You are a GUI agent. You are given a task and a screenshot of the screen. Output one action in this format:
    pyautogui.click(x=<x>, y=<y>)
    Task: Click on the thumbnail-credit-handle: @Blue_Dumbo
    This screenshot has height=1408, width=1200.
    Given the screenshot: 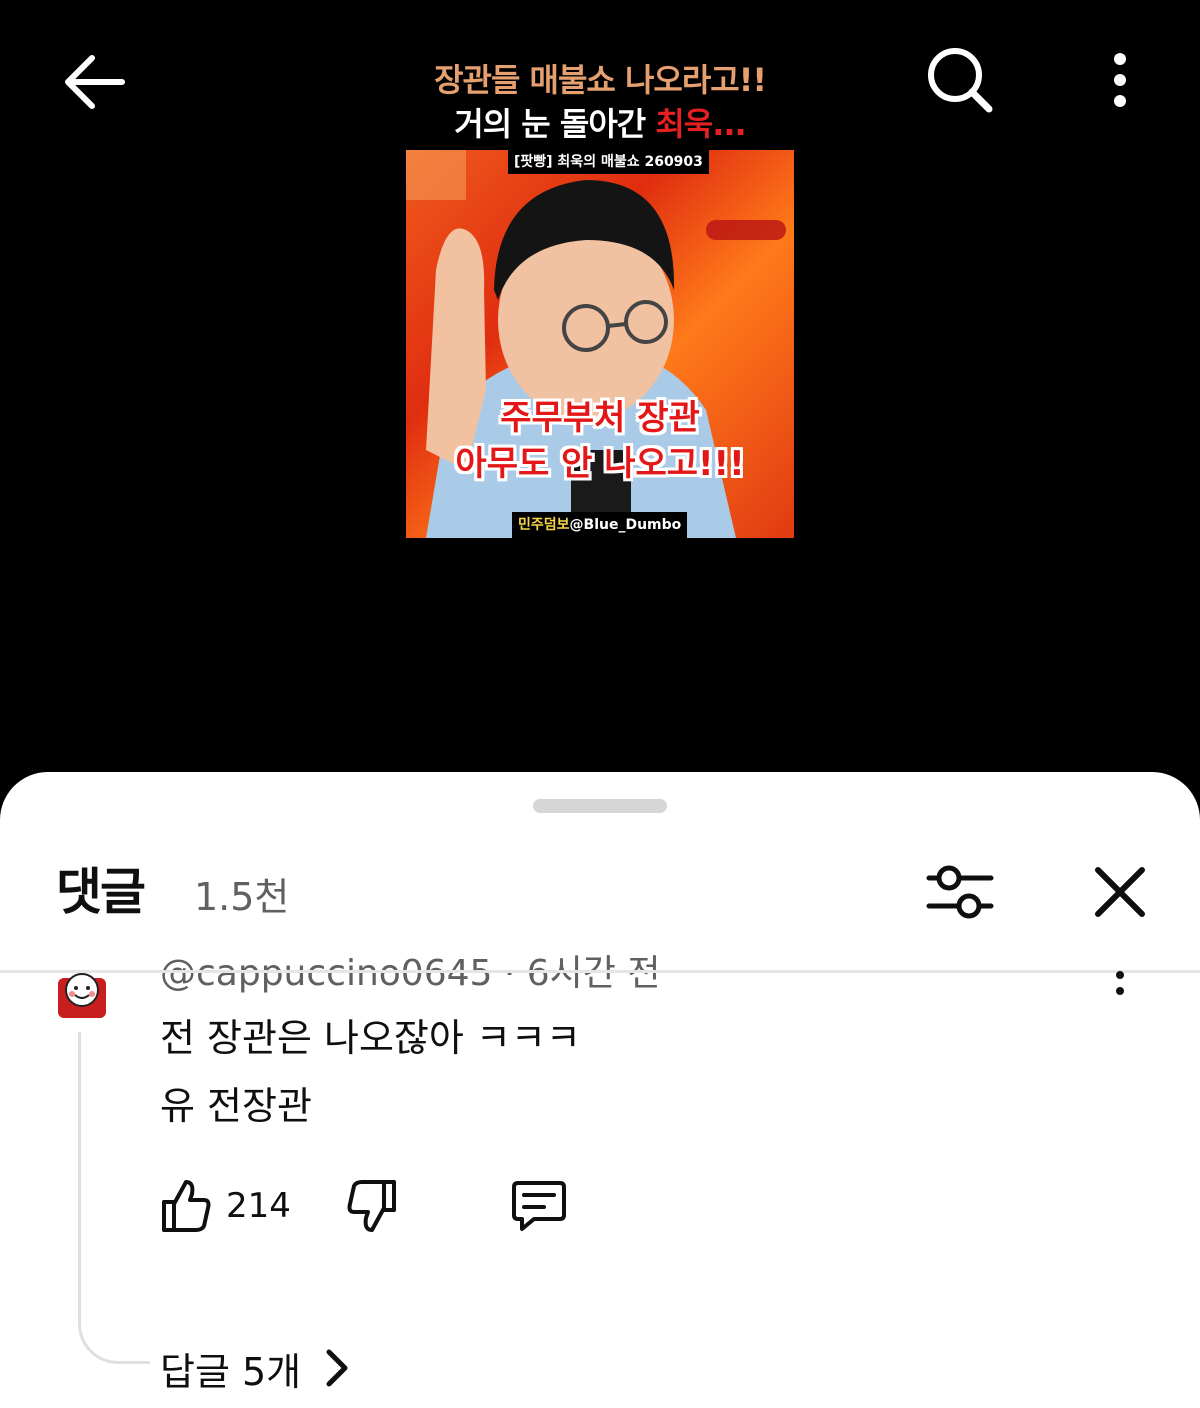 What is the action you would take?
    pyautogui.click(x=625, y=525)
    